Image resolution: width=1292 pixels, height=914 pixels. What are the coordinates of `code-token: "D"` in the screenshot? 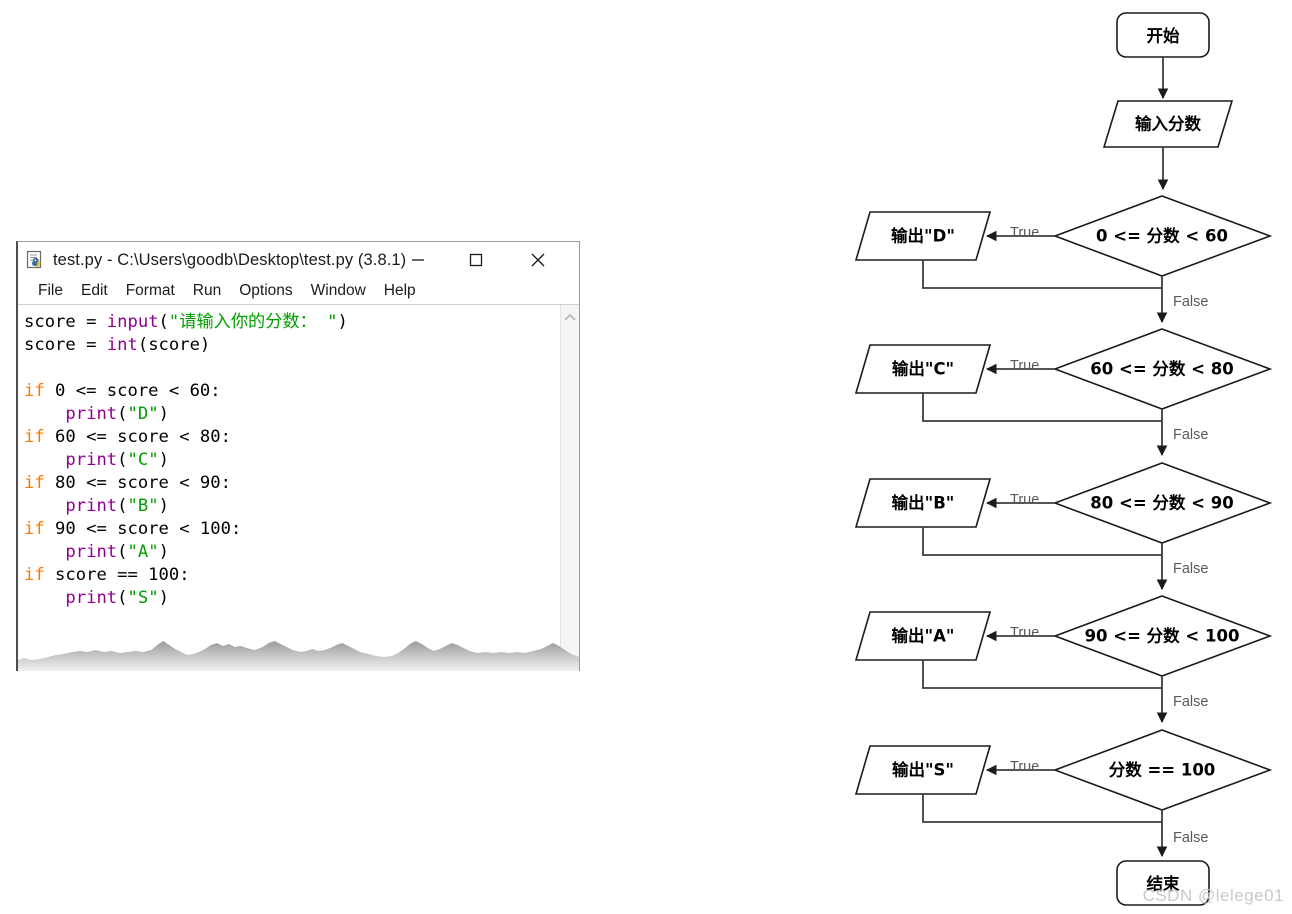 It's located at (143, 414).